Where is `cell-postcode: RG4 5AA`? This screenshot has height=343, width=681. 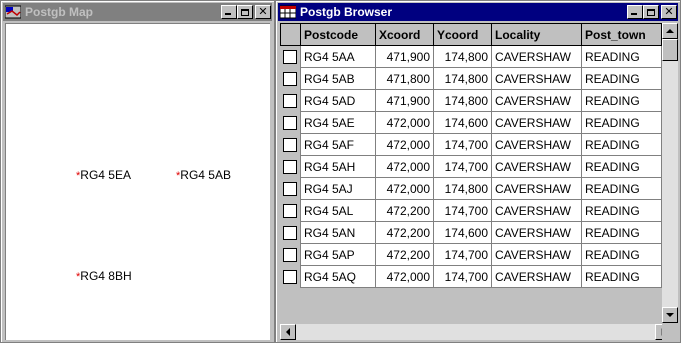
cell-postcode: RG4 5AA is located at coordinates (338, 56).